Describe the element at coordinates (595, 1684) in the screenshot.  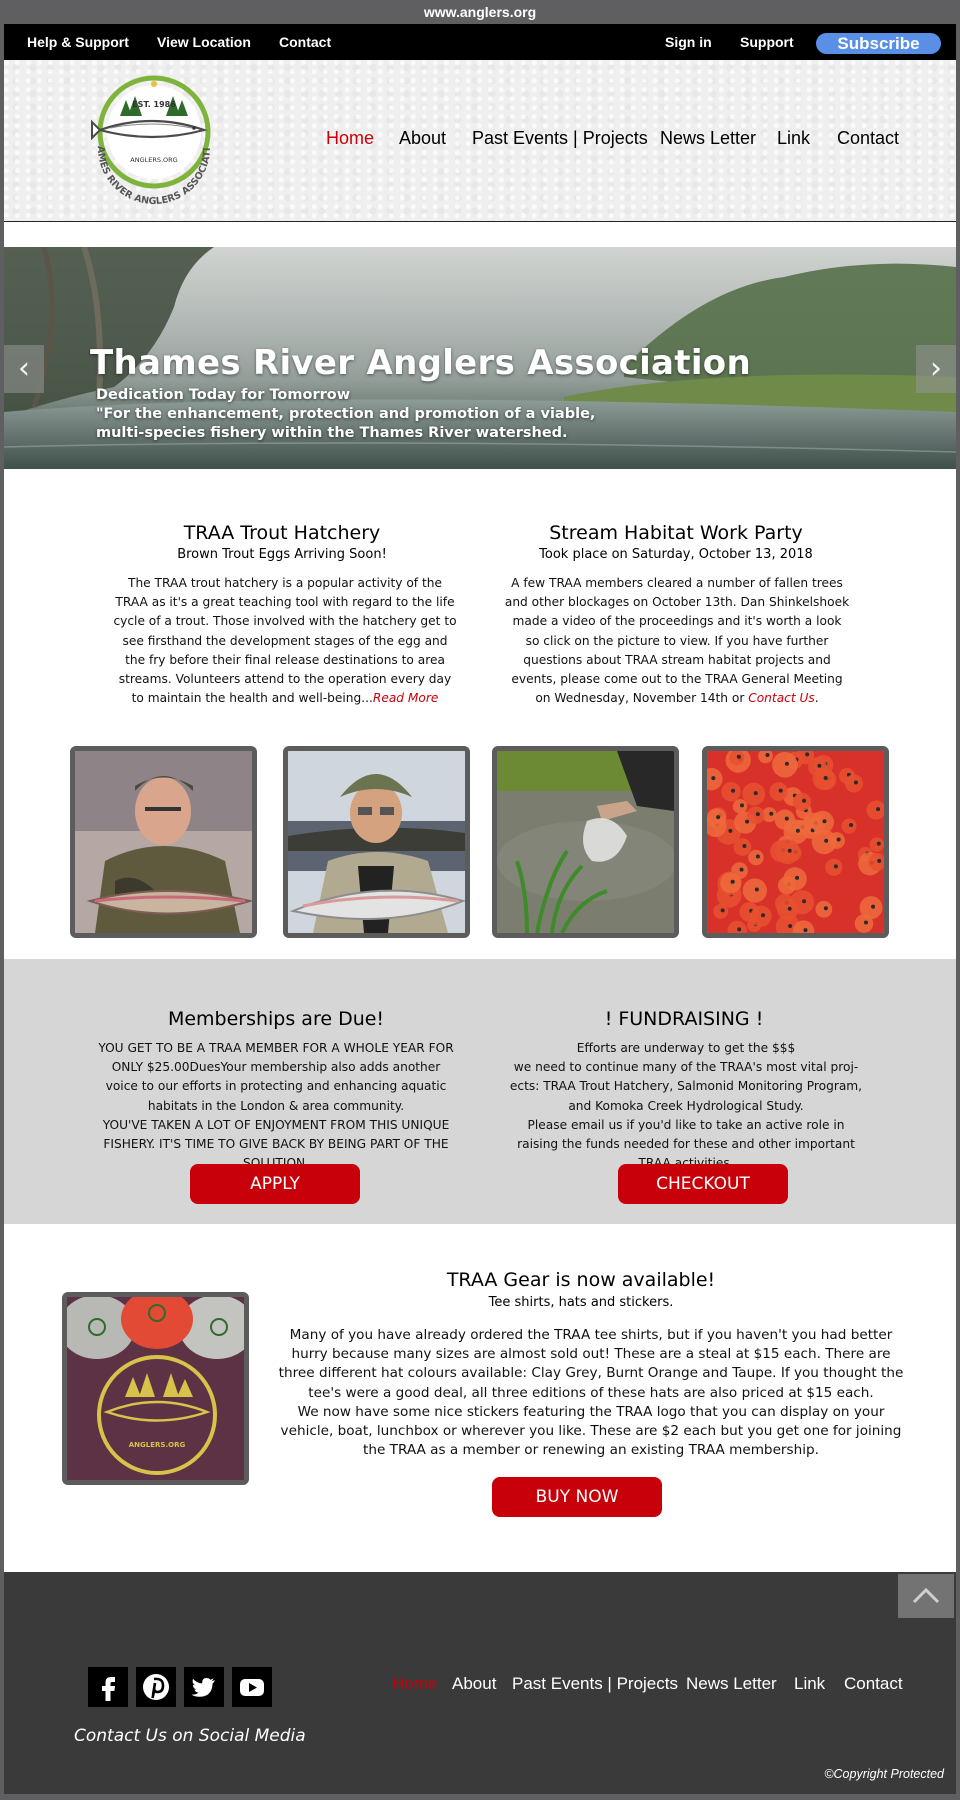
I see `footer-nav-past-events: Past Events | Projects` at that location.